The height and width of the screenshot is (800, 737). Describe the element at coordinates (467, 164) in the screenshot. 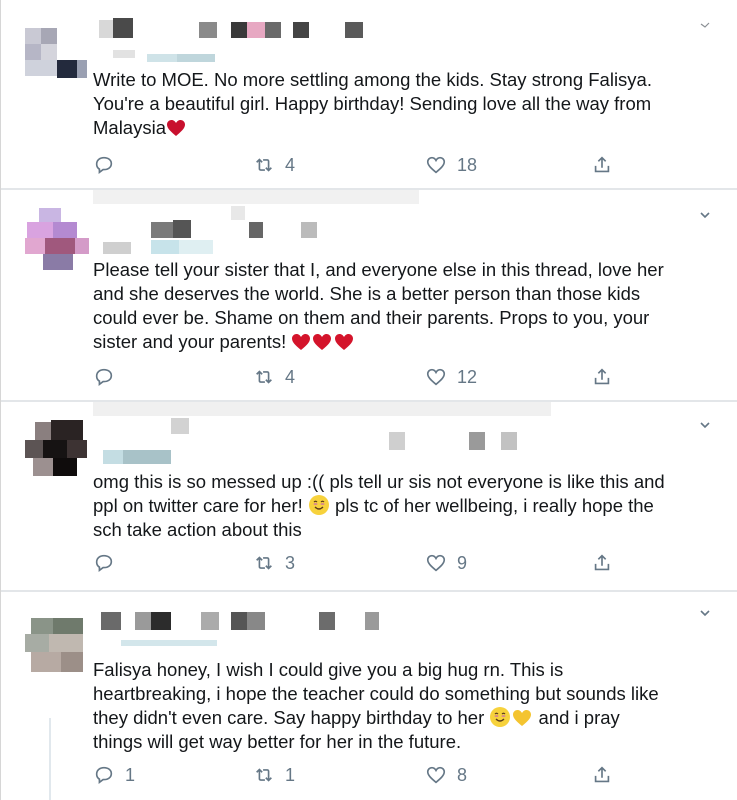

I see `like-count: 18` at that location.